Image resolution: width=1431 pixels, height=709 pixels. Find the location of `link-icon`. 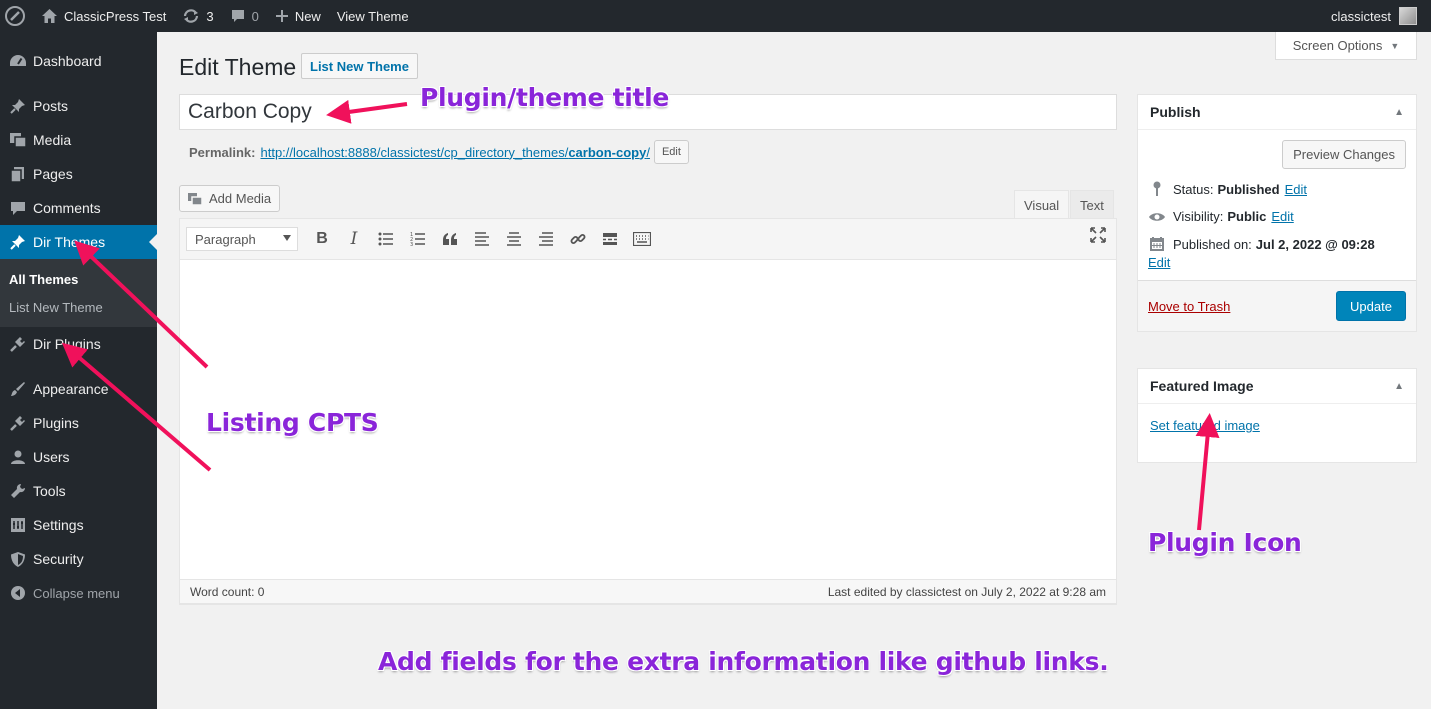

link-icon is located at coordinates (578, 239).